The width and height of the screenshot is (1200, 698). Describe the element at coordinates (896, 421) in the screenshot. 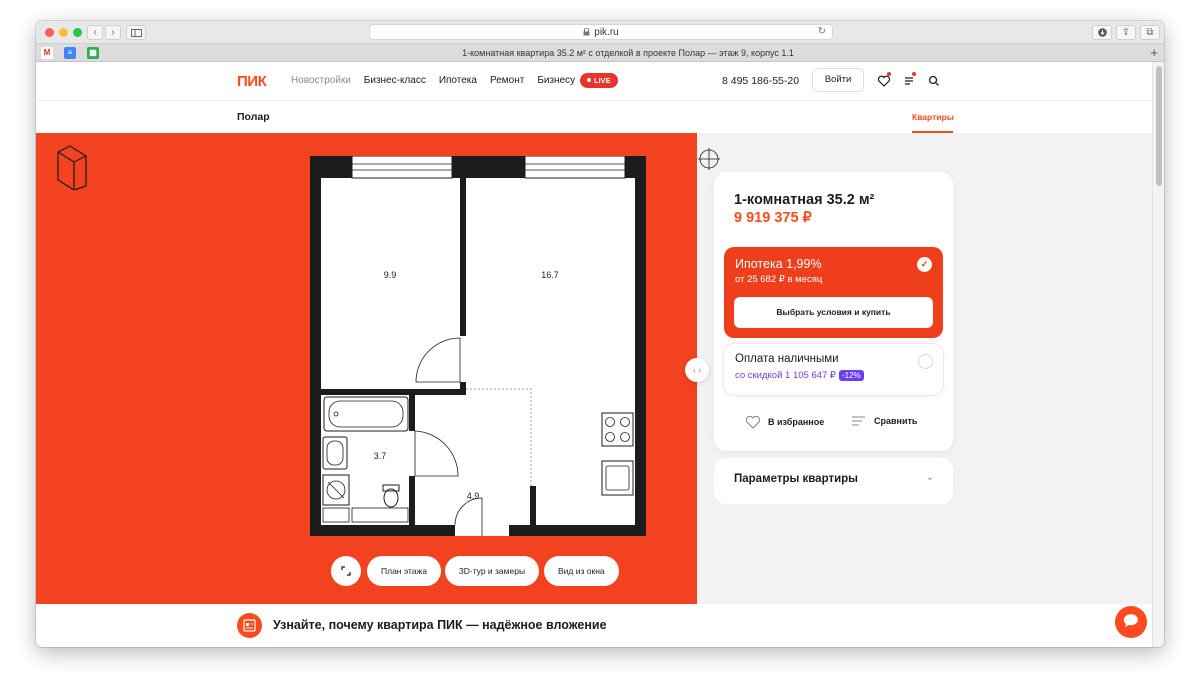

I see `compare-label: Сравнить` at that location.